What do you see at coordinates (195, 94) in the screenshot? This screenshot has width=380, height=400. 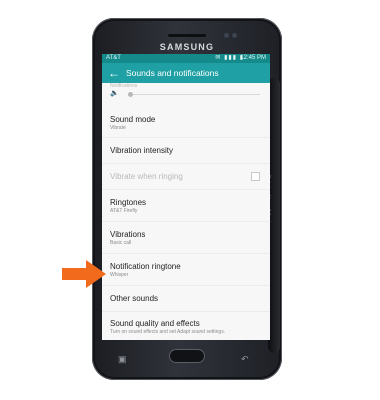 I see `volume-track` at bounding box center [195, 94].